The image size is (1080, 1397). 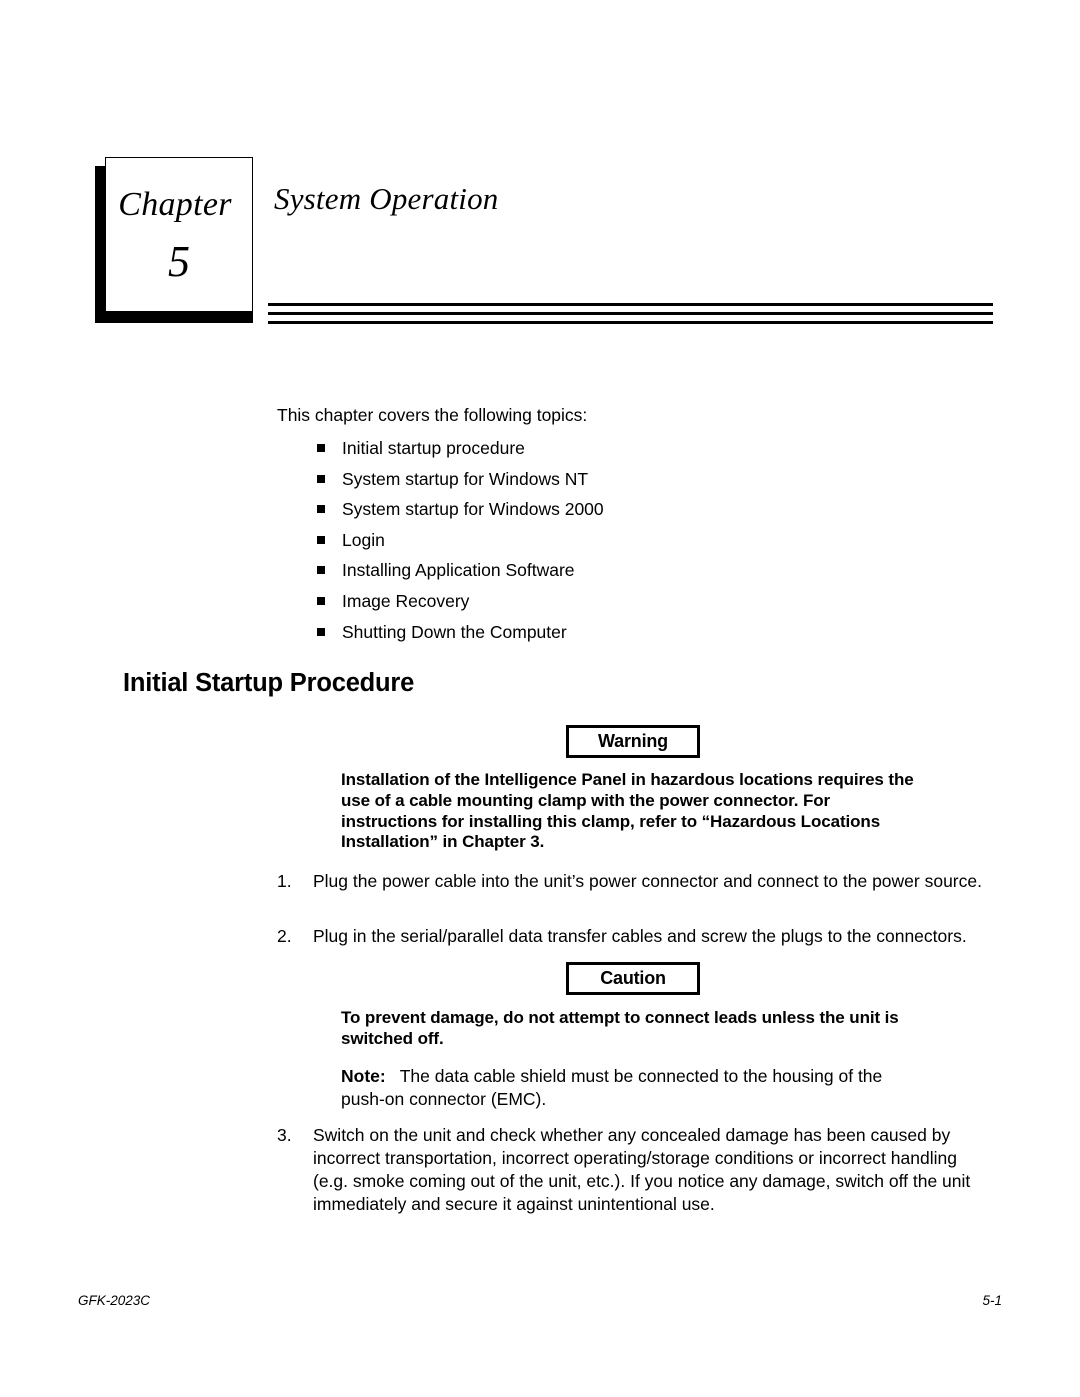 What do you see at coordinates (587, 574) in the screenshot?
I see `list-item: Installing Application Software` at bounding box center [587, 574].